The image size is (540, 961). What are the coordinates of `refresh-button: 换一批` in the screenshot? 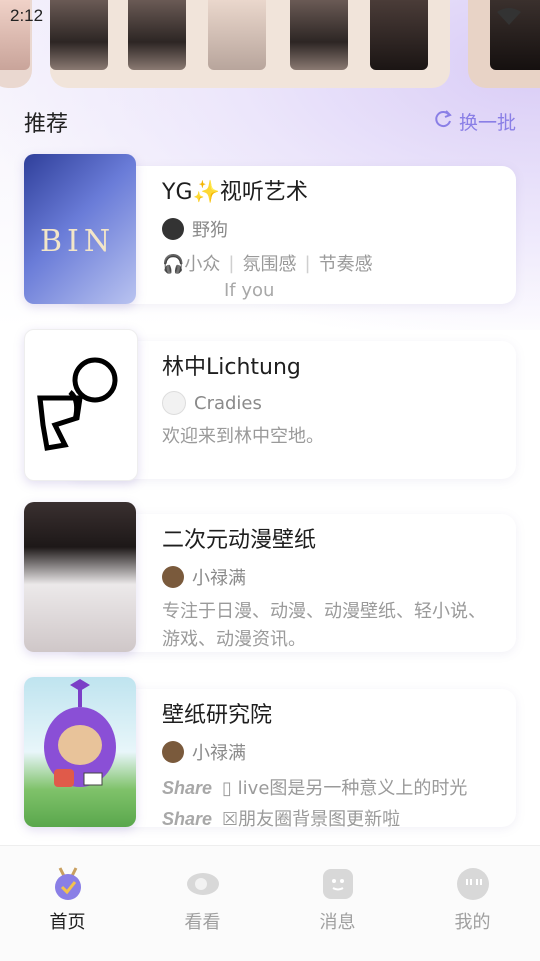 It's located at (474, 121).